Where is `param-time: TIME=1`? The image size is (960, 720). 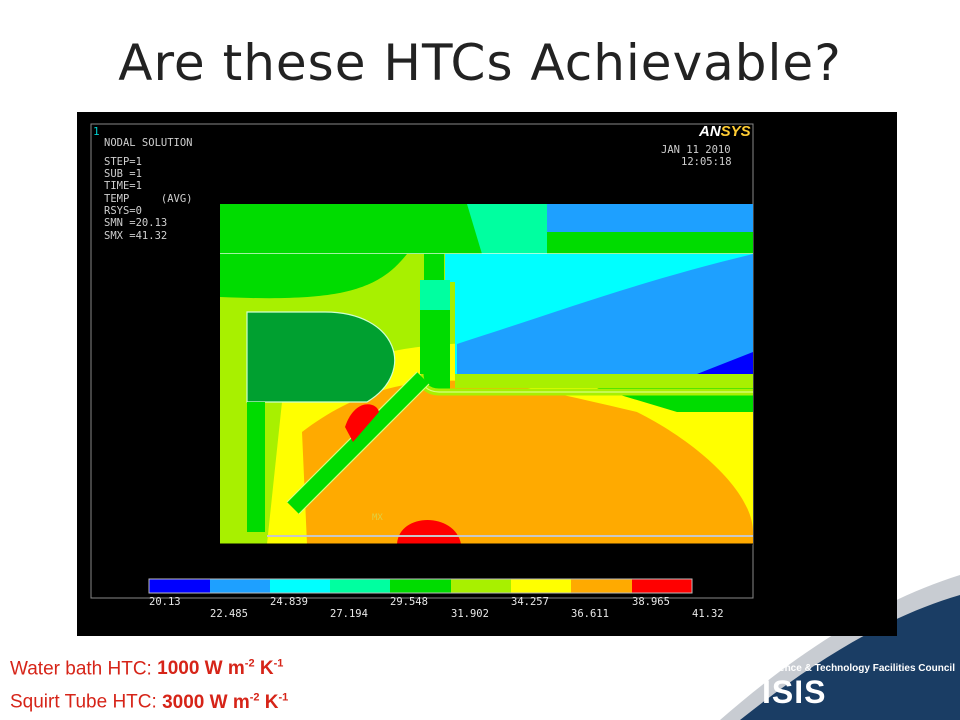 param-time: TIME=1 is located at coordinates (123, 186).